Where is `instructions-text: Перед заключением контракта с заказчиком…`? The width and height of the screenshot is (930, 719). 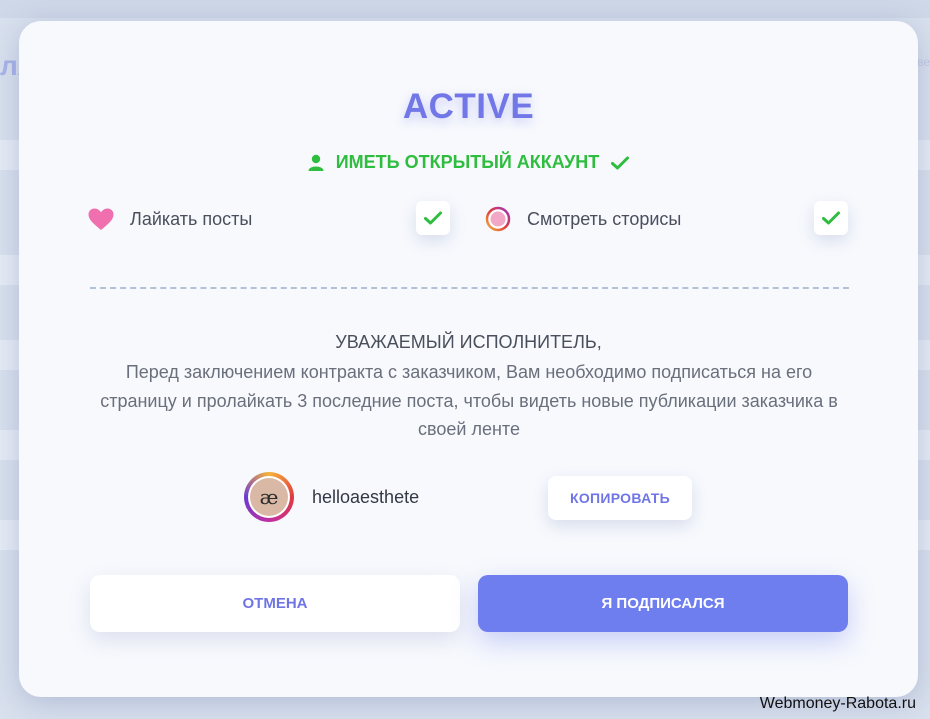
instructions-text: Перед заключением контракта с заказчиком… is located at coordinates (469, 400).